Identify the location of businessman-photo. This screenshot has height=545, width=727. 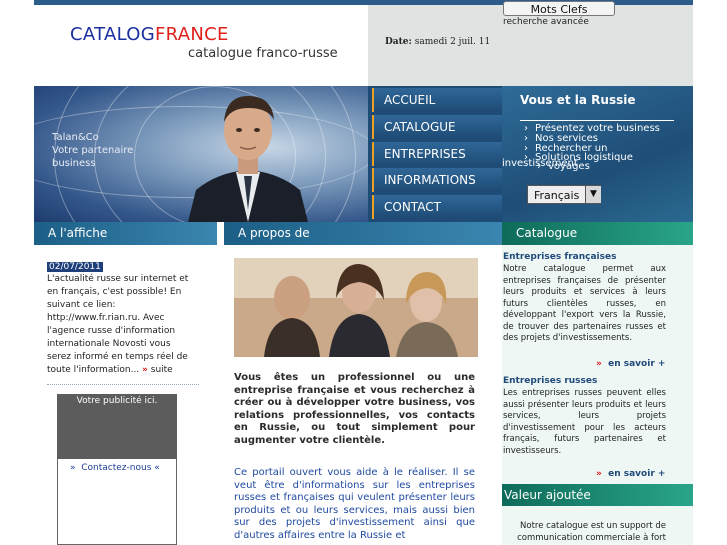
(248, 159).